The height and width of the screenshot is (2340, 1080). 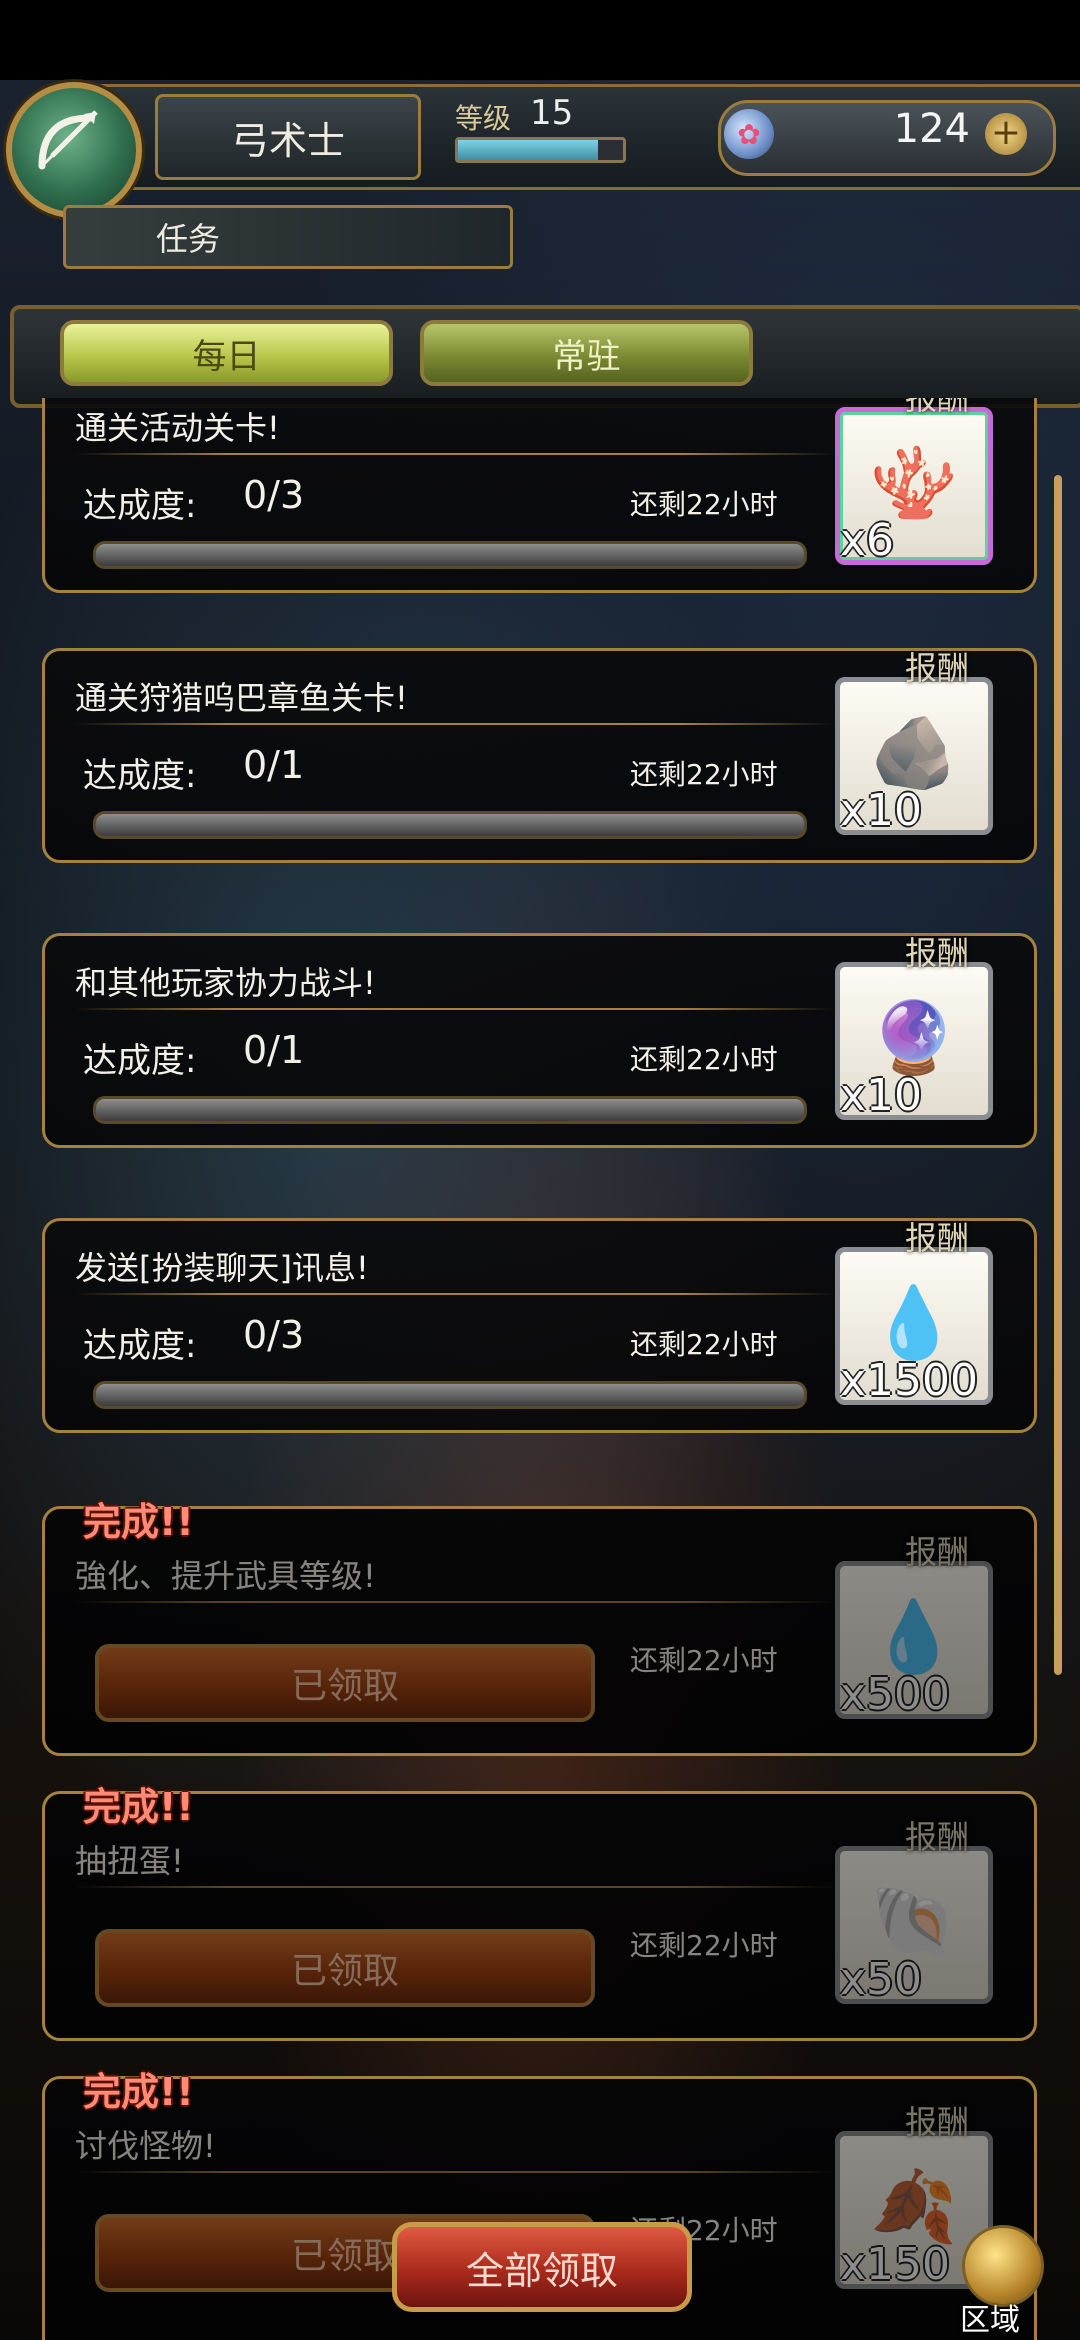 What do you see at coordinates (539, 1913) in the screenshot?
I see `quest-card-completed: 抽扭蛋! 还剩22小时 已领取 🐚 x50 报酬 完成!!` at bounding box center [539, 1913].